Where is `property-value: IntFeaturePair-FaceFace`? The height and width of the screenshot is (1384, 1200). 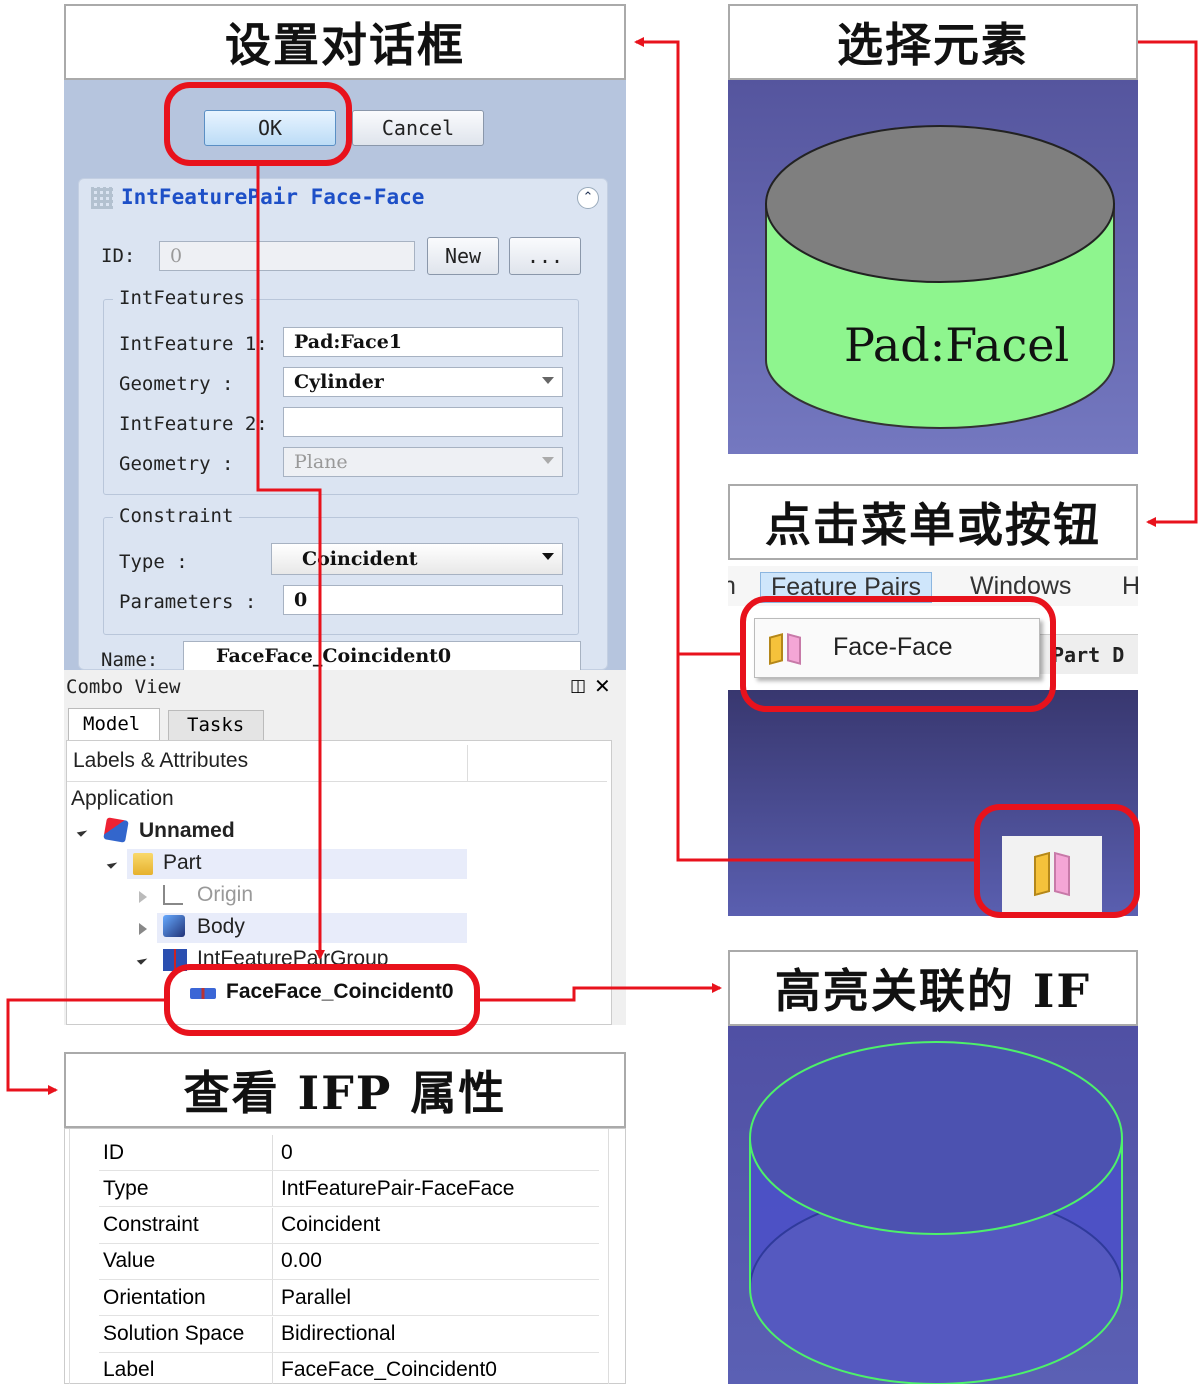
property-value: IntFeaturePair-FaceFace is located at coordinates (398, 1188).